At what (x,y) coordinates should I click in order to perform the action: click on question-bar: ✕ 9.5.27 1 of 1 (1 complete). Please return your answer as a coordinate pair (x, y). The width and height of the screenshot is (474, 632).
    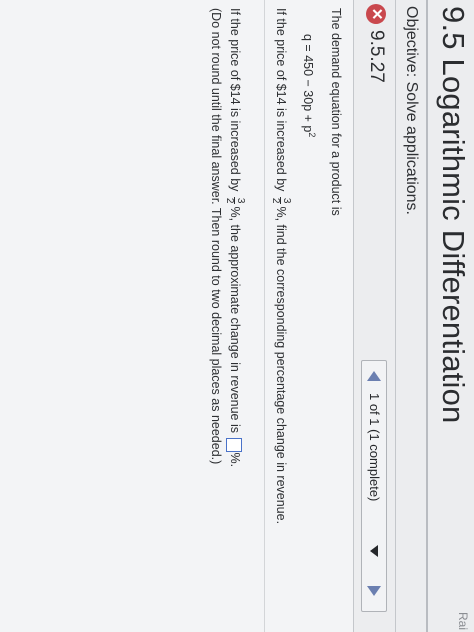
    Looking at the image, I should click on (375, 316).